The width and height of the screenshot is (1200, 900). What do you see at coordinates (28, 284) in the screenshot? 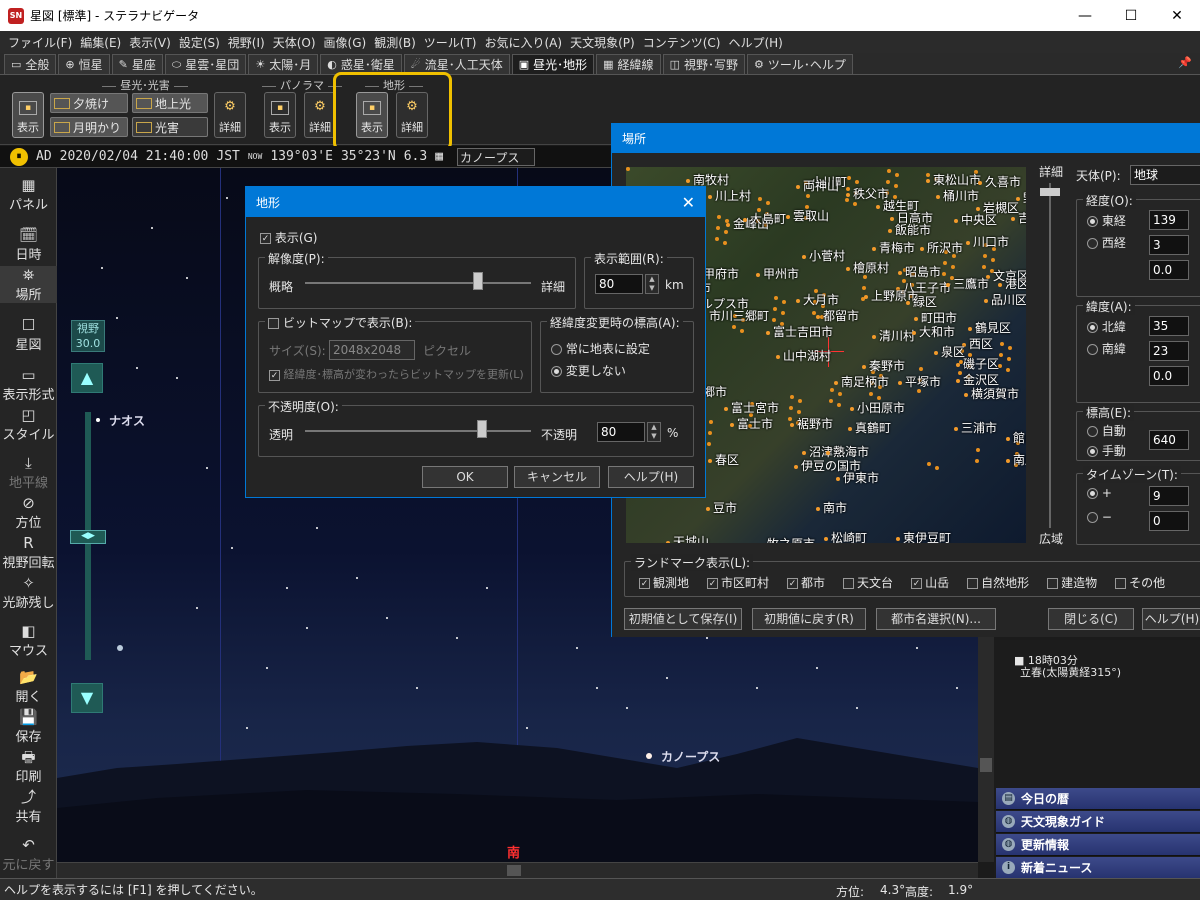
I see `tool-location: ⛯ 場所` at bounding box center [28, 284].